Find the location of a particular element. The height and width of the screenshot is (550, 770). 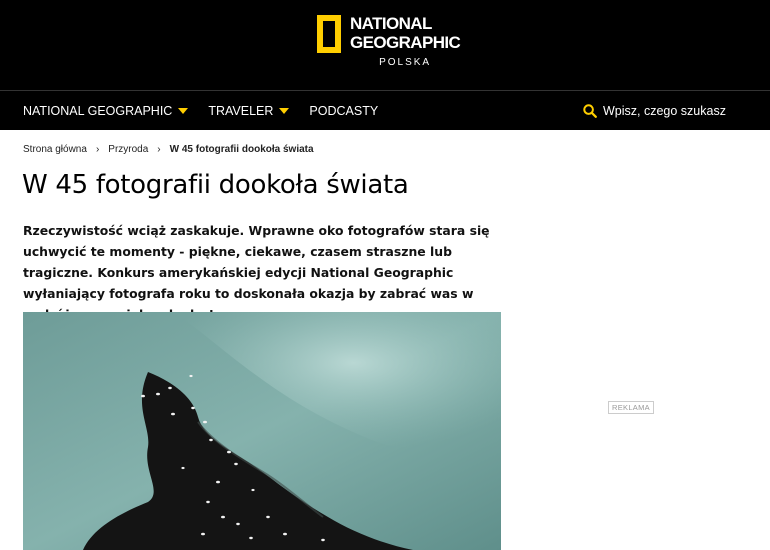

logo-subtitle: POLSKA is located at coordinates (405, 62).